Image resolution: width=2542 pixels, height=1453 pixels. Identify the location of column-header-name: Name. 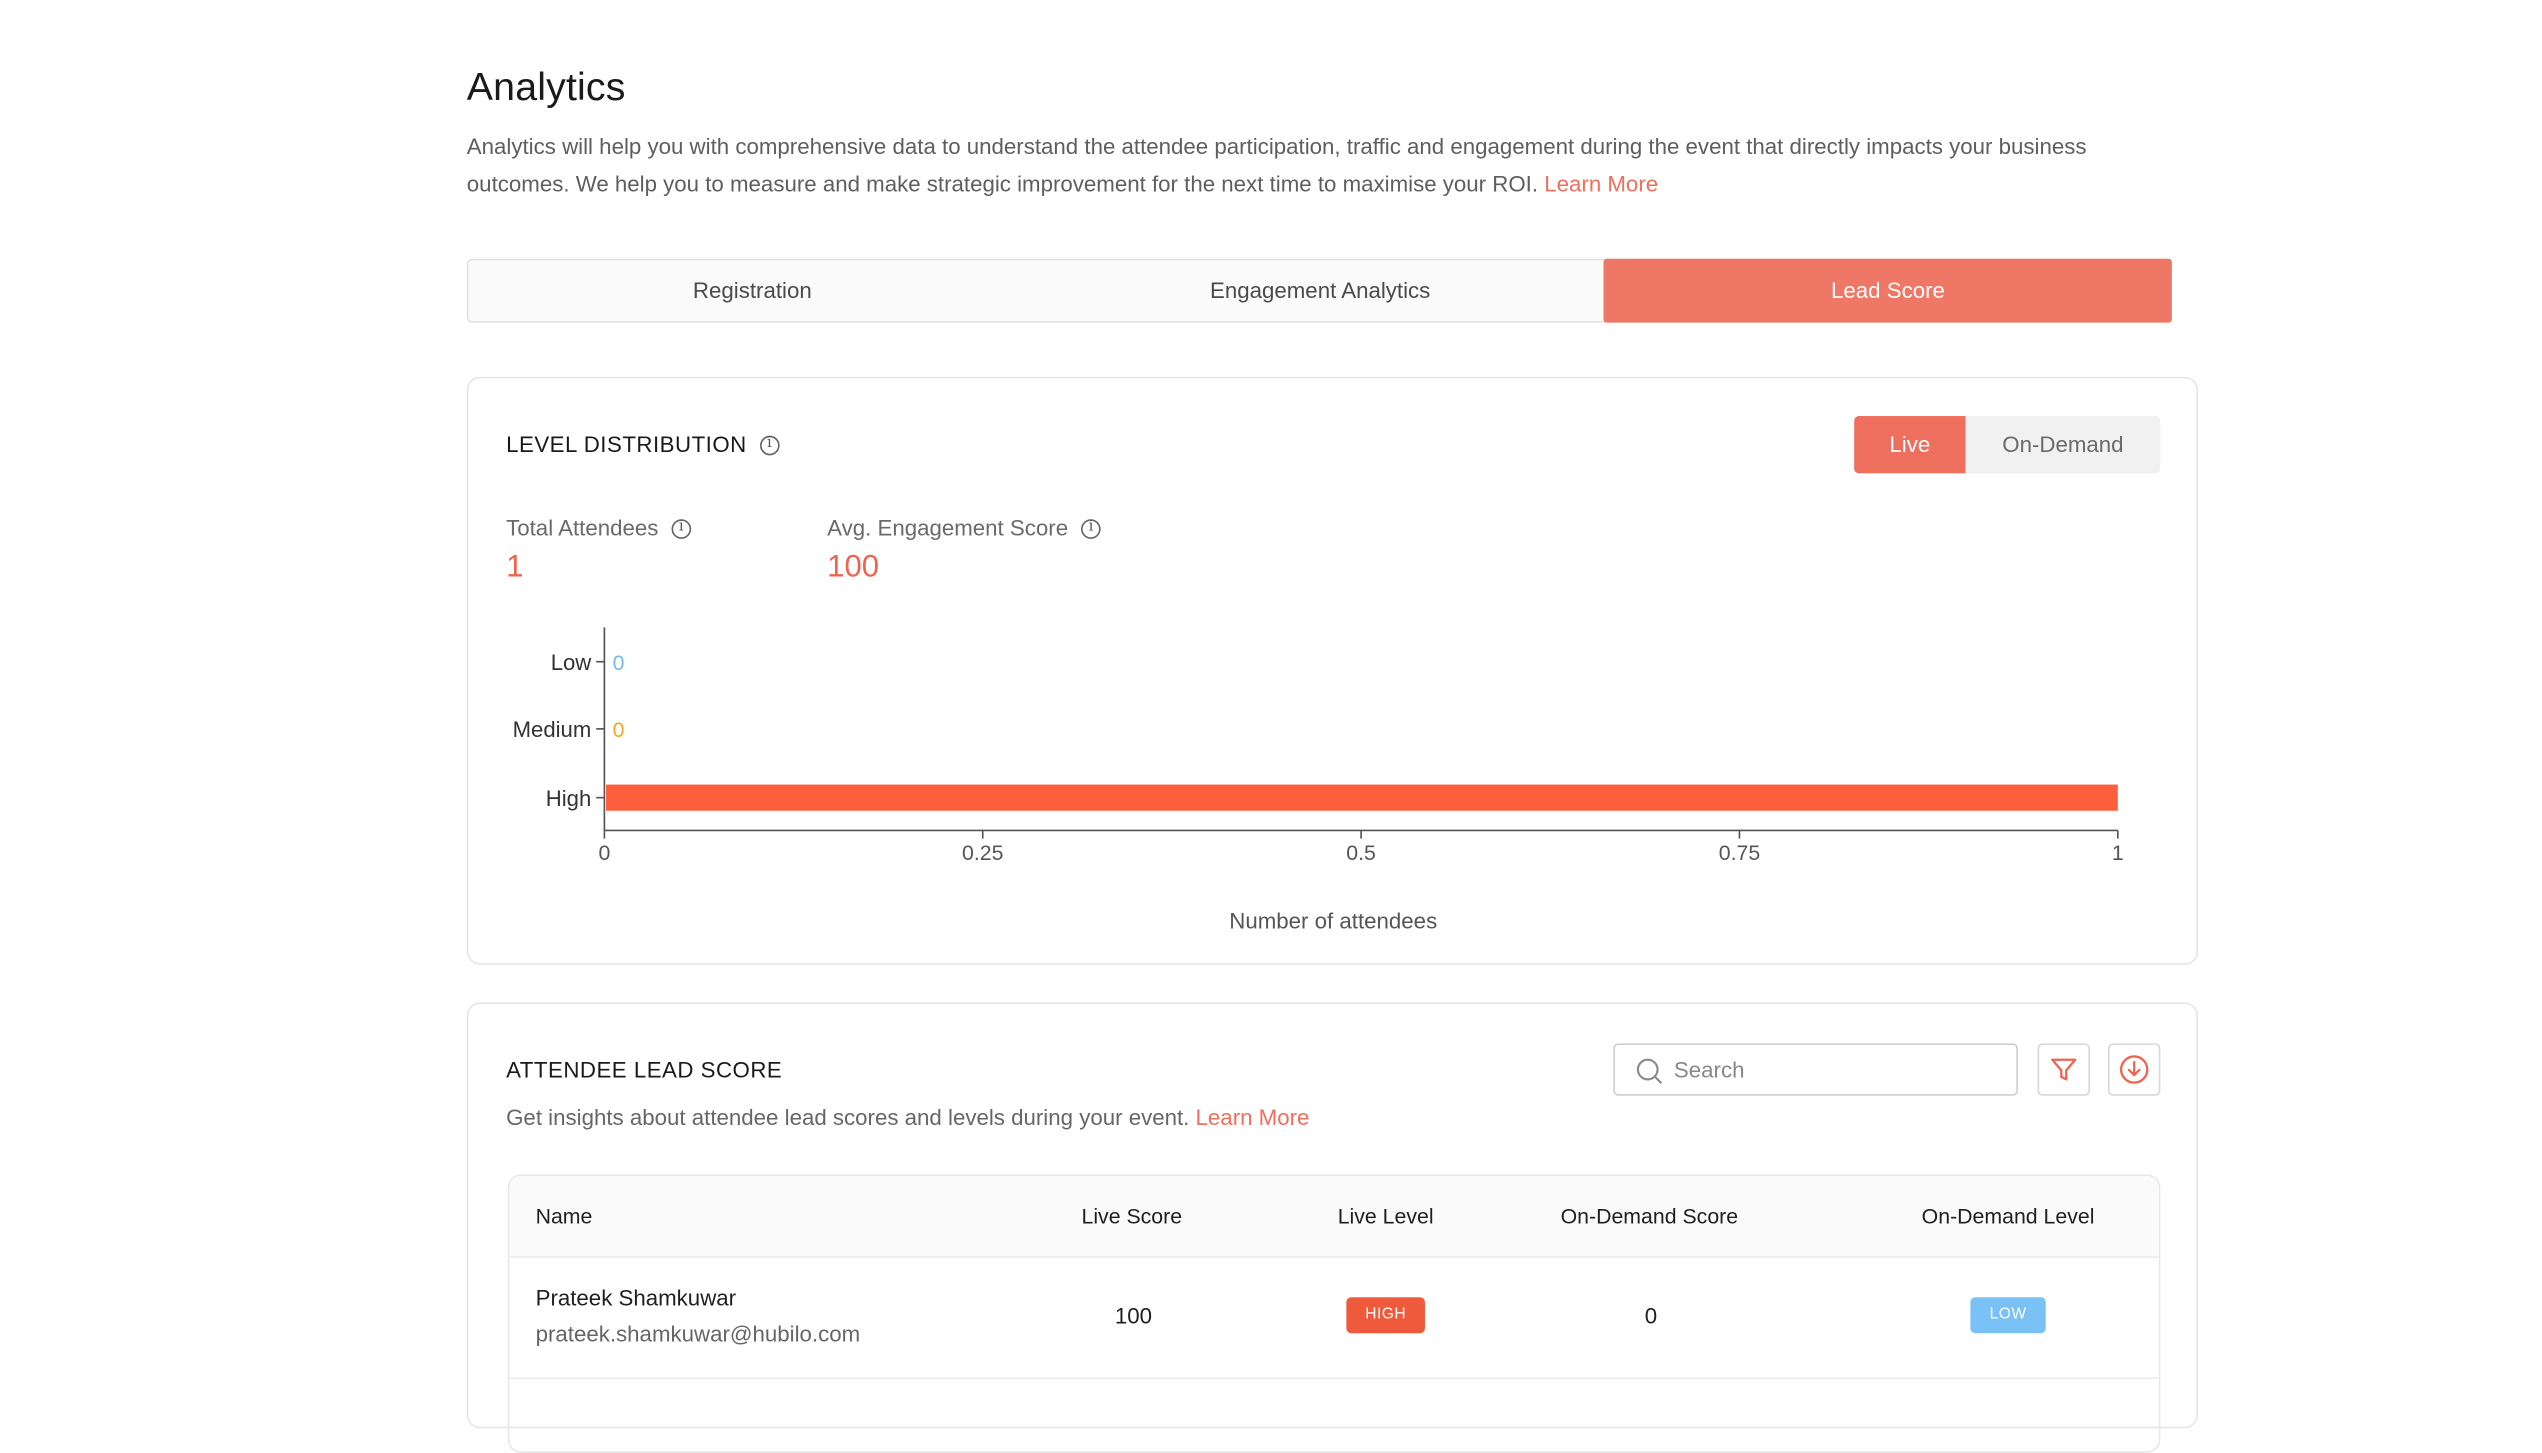
(564, 1216).